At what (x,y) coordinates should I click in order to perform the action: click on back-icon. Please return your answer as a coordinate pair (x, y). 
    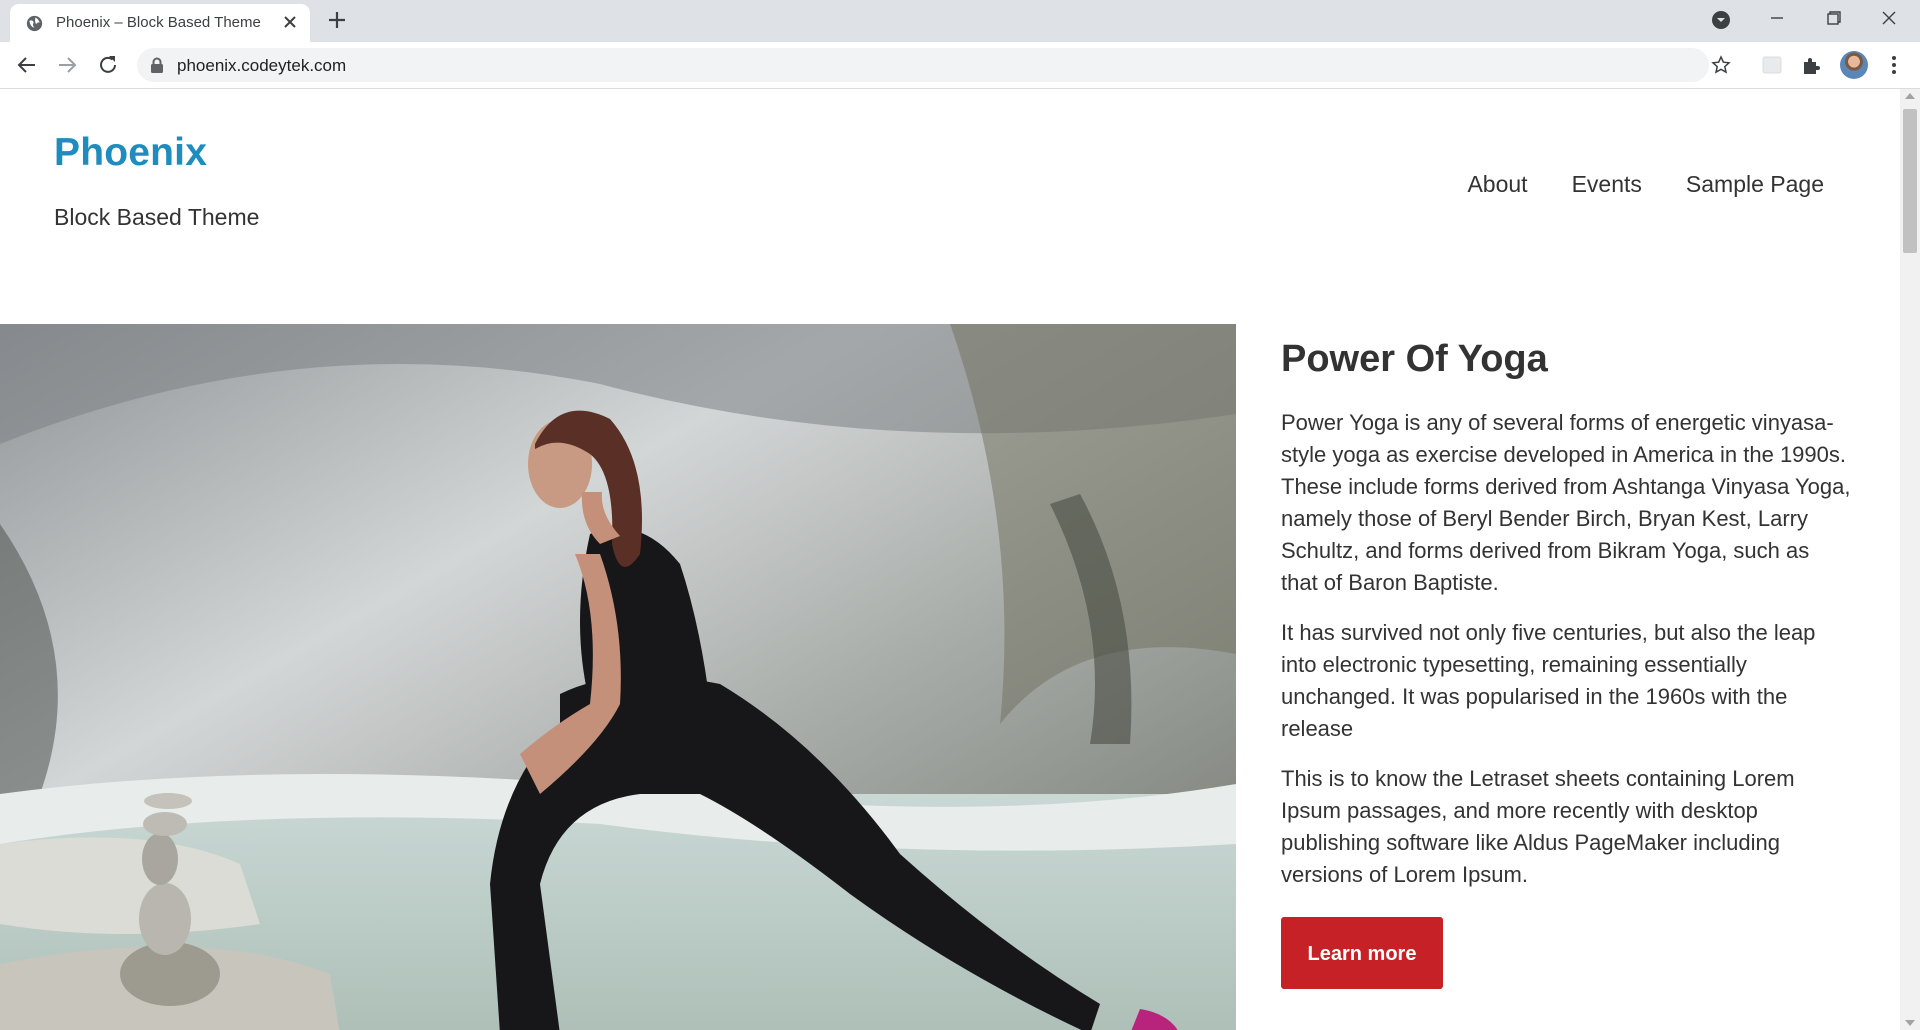
    Looking at the image, I should click on (27, 65).